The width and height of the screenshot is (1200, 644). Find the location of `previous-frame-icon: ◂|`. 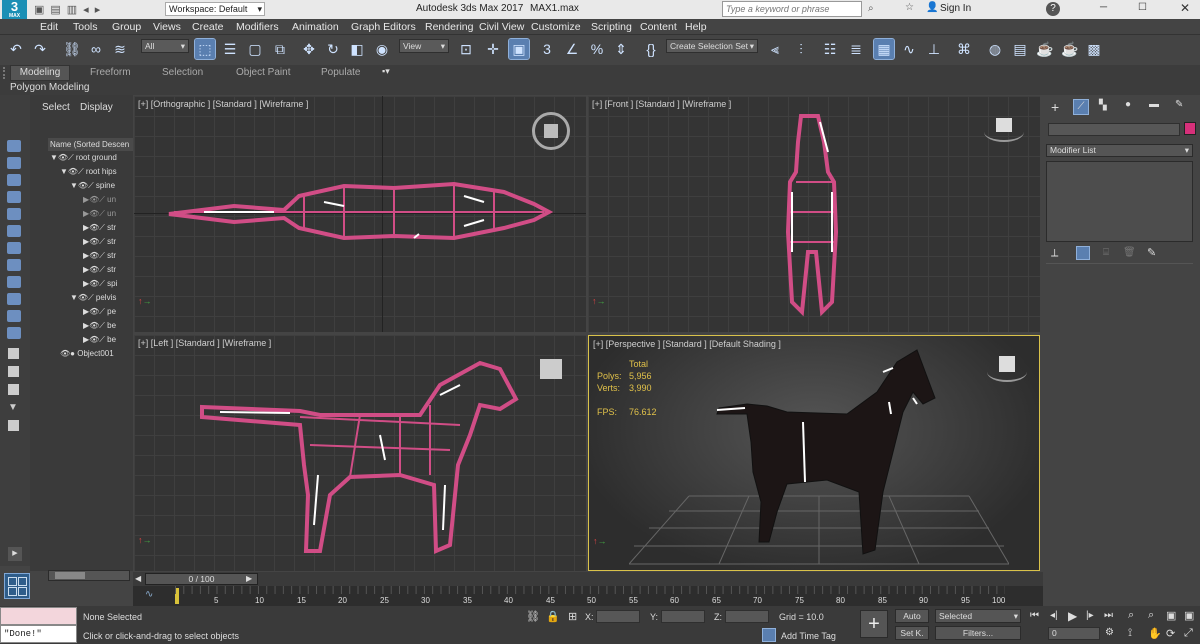

previous-frame-icon: ◂| is located at coordinates (1054, 615).